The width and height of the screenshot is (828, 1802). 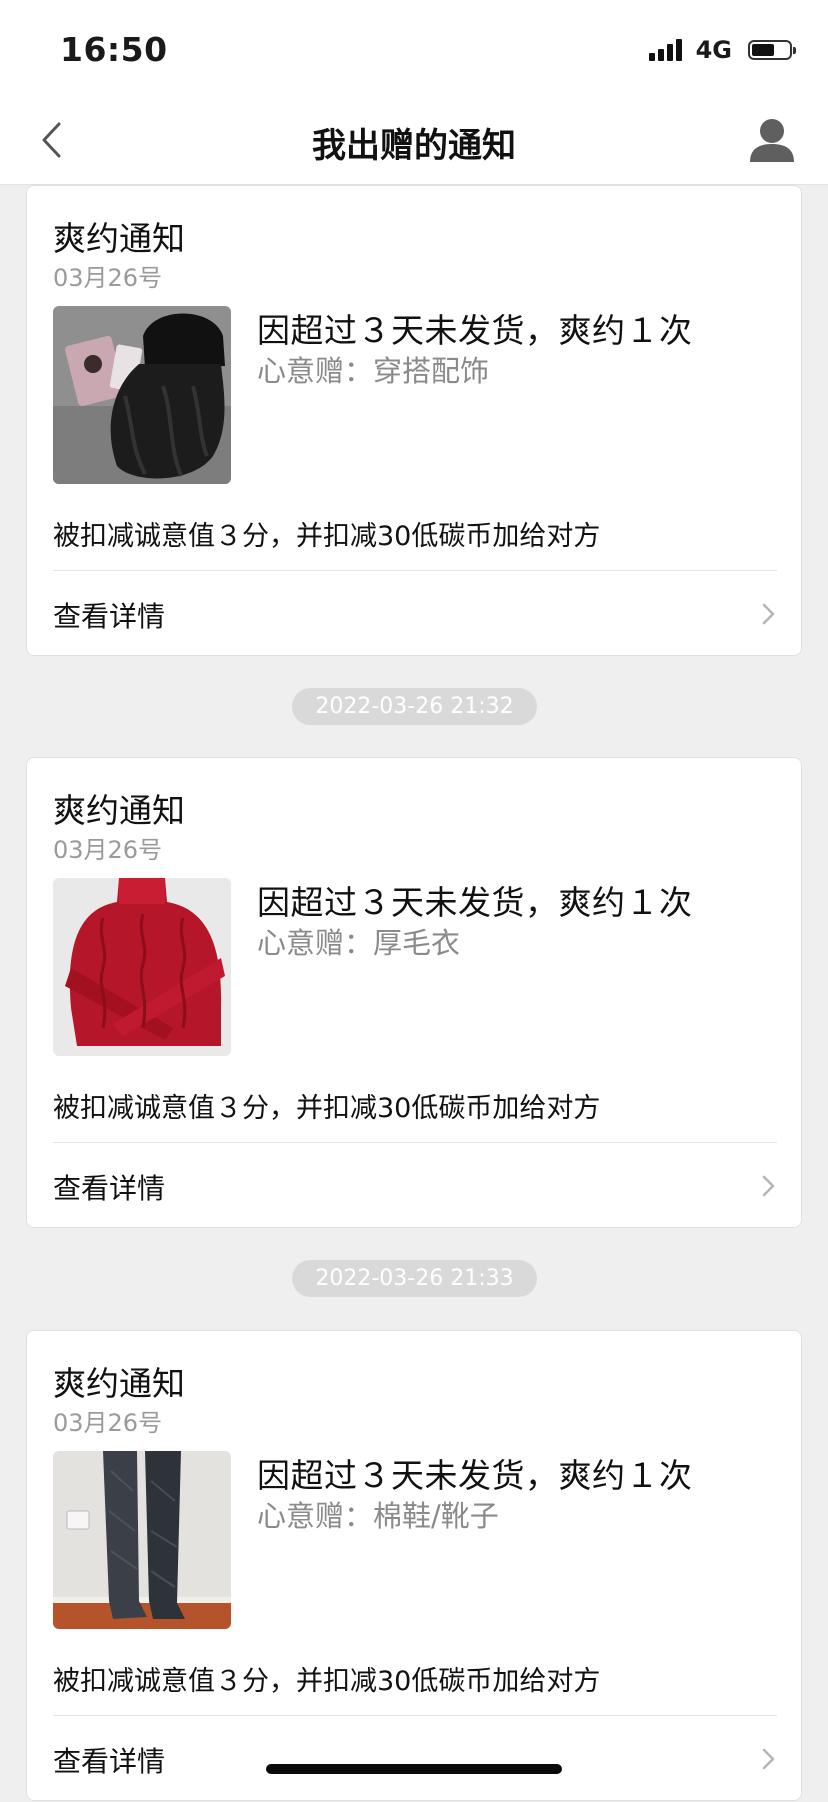 What do you see at coordinates (414, 146) in the screenshot?
I see `page-title: 我出赠的通知` at bounding box center [414, 146].